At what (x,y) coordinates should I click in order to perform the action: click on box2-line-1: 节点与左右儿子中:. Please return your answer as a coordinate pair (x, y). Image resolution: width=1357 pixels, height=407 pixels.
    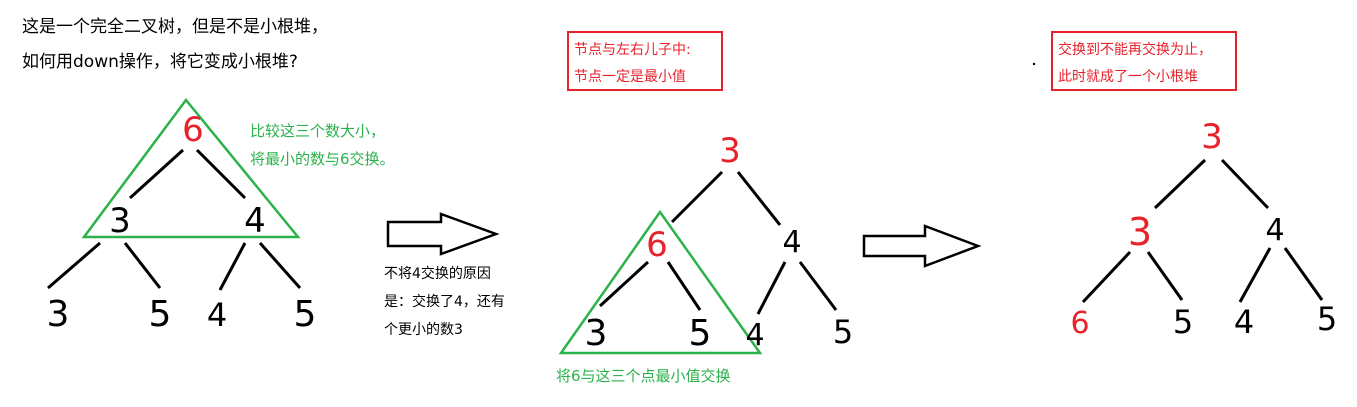
    Looking at the image, I should click on (632, 50).